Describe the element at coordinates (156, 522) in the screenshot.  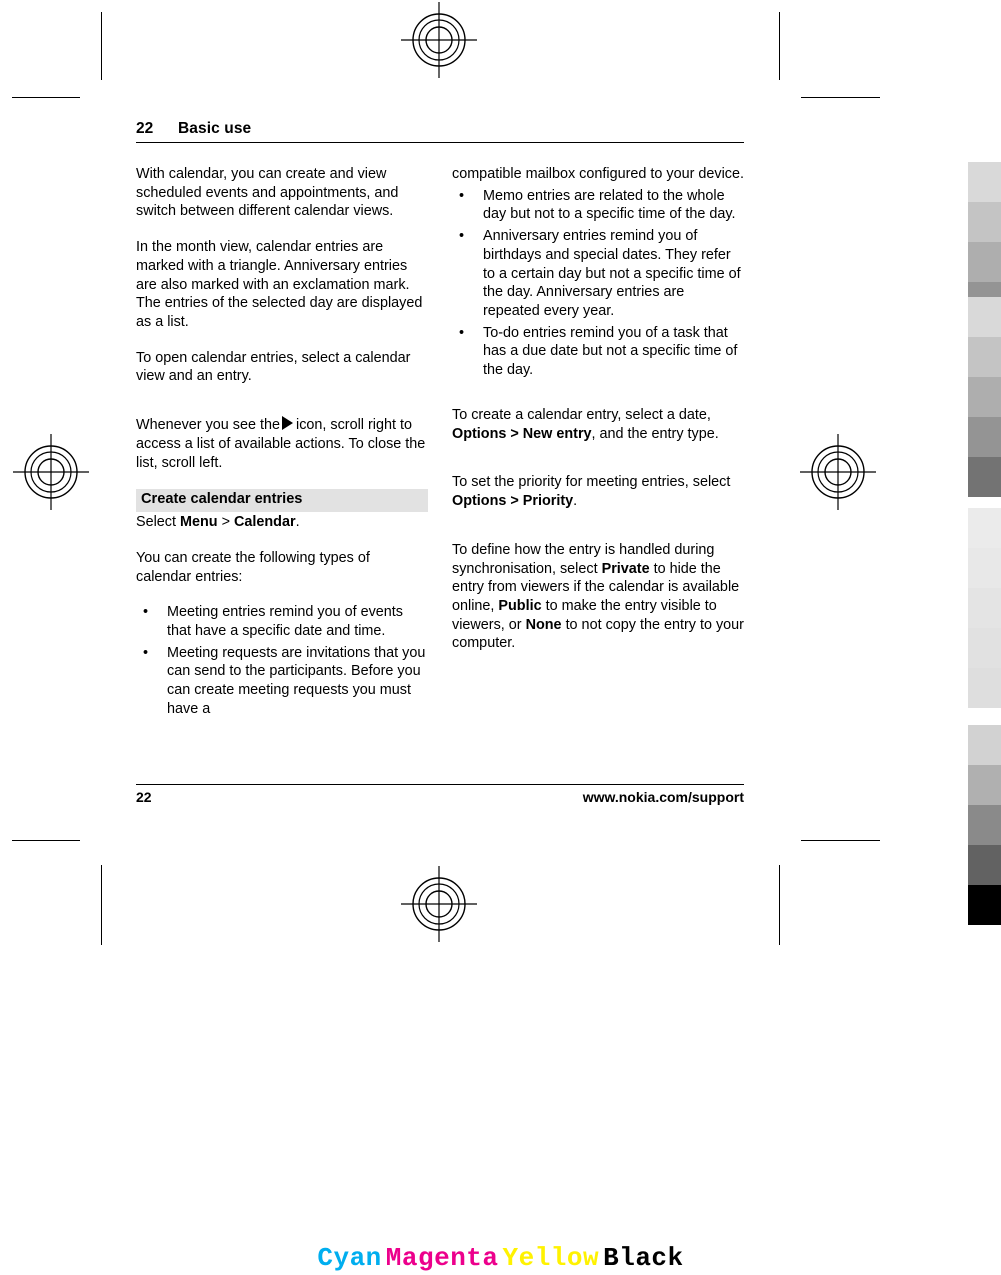
I see `select-label: Select` at that location.